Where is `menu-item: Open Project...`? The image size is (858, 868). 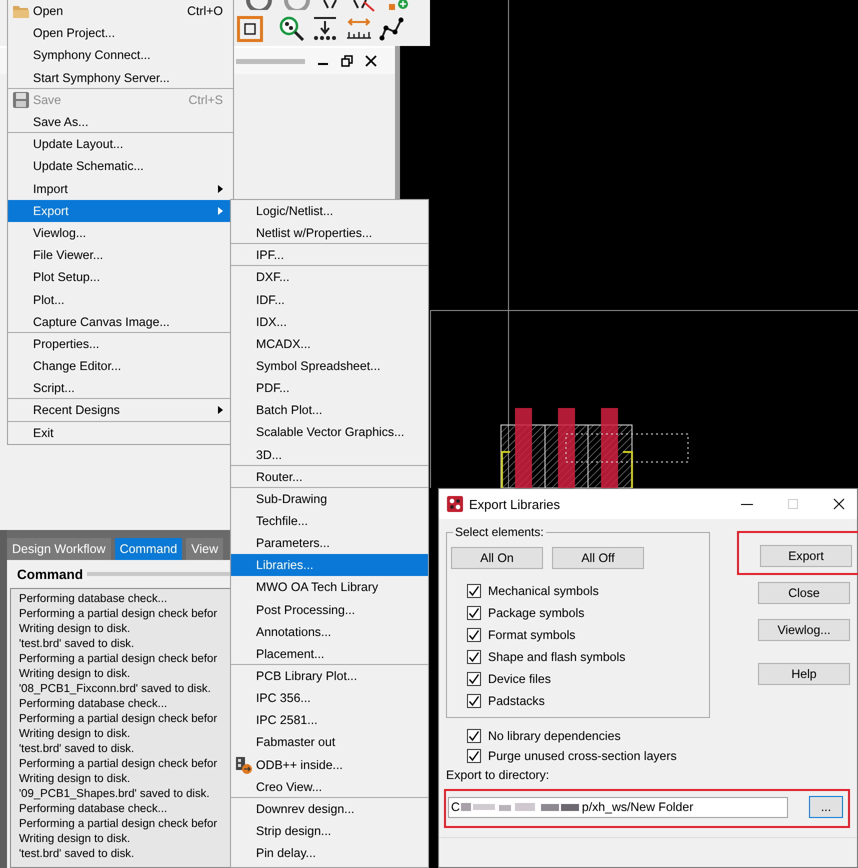
menu-item: Open Project... is located at coordinates (120, 33).